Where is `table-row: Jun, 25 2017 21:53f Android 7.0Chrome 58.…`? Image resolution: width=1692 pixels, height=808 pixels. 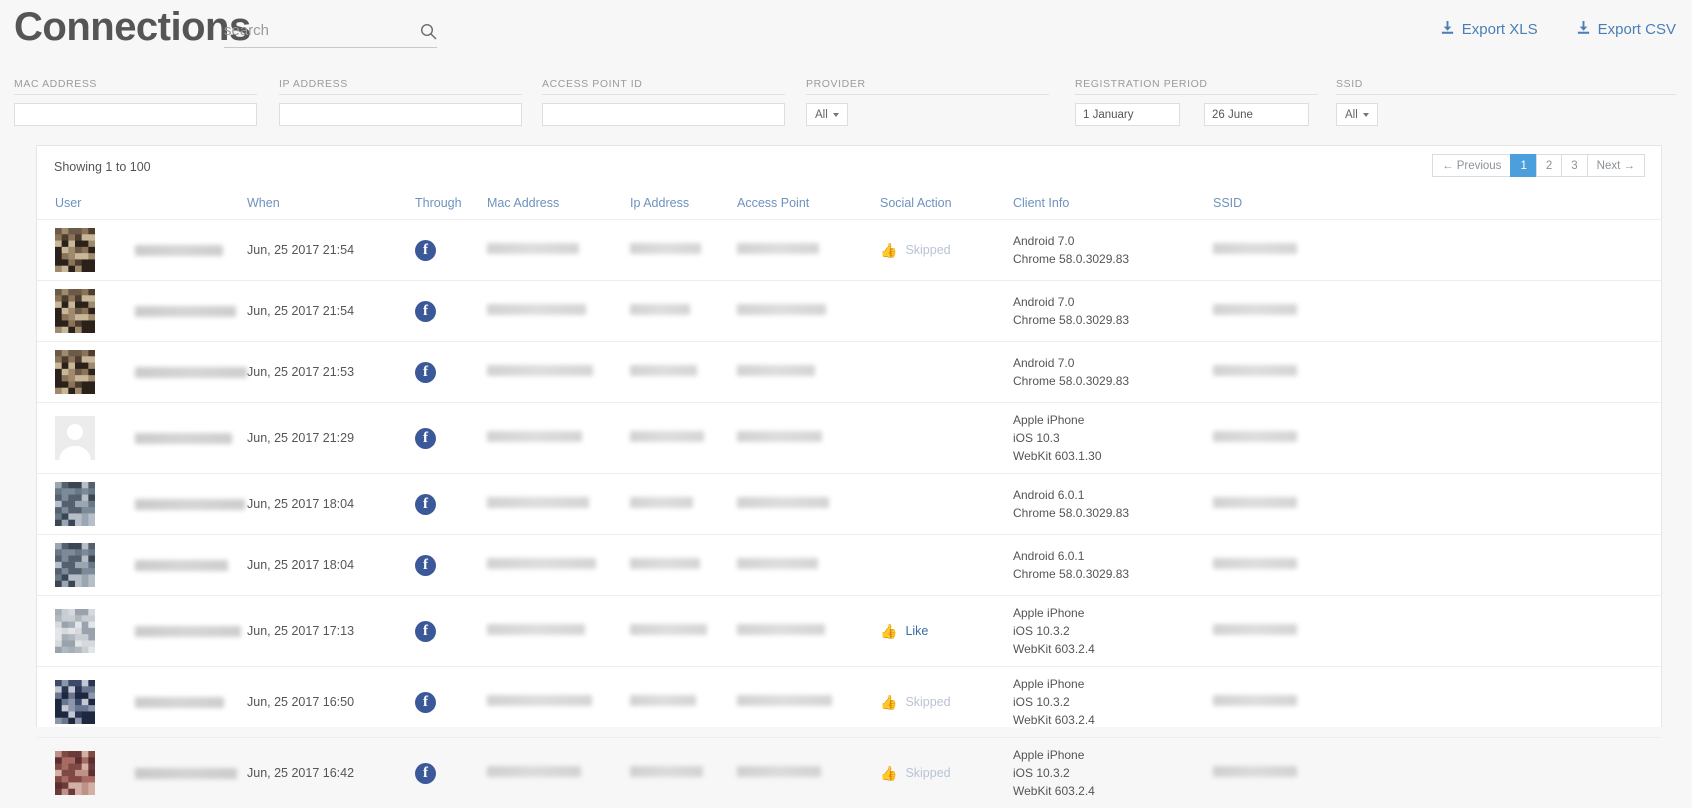
table-row: Jun, 25 2017 21:53f Android 7.0Chrome 58.… is located at coordinates (849, 372).